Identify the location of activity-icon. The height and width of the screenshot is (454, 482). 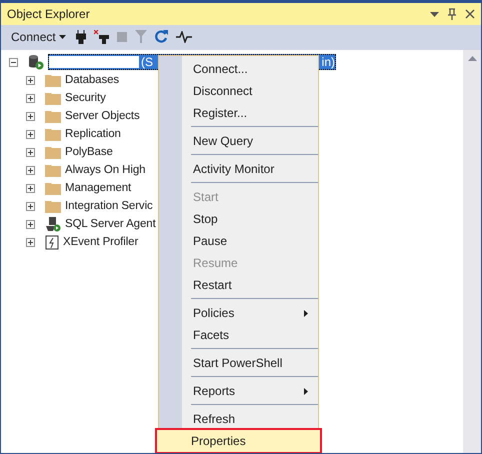
(184, 36).